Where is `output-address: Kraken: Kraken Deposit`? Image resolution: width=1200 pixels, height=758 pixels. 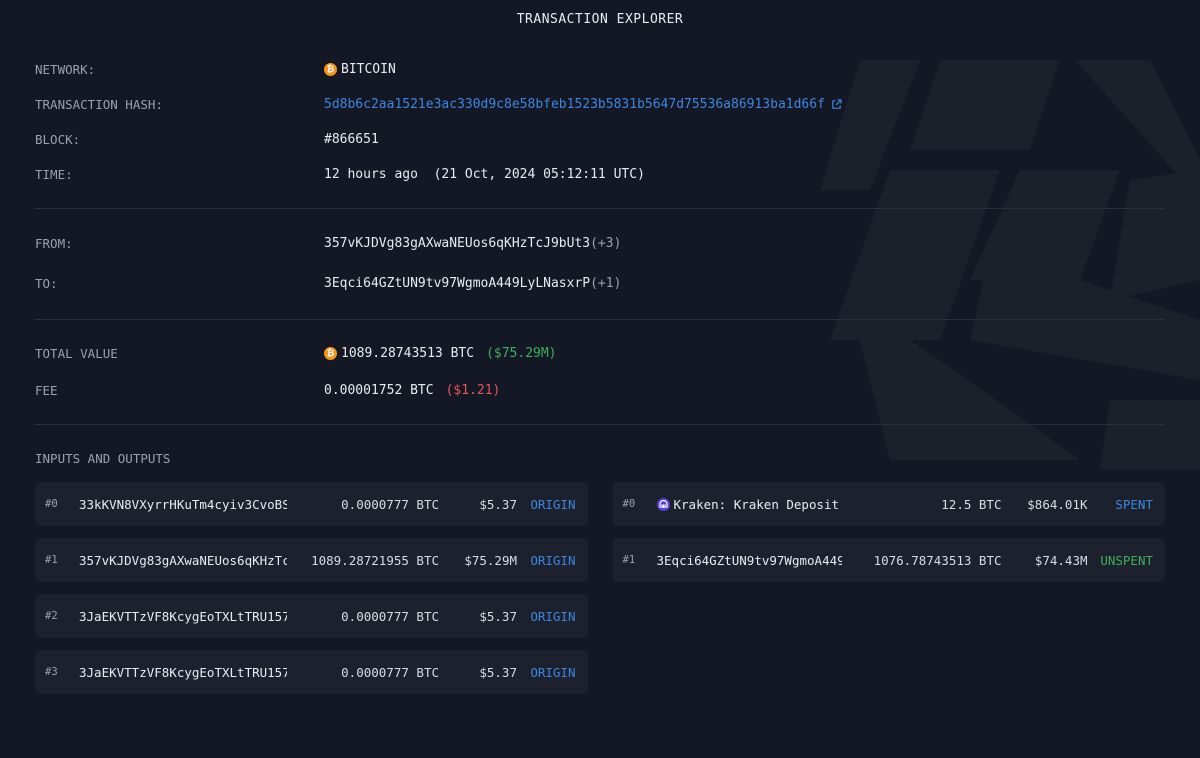
output-address: Kraken: Kraken Deposit is located at coordinates (757, 504).